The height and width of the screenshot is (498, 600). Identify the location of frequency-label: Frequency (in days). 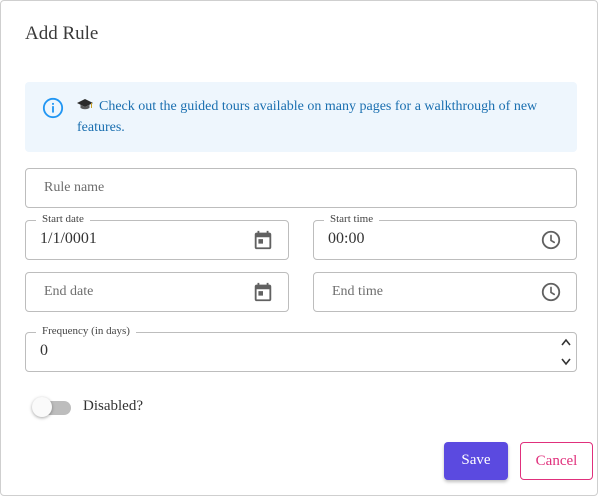
(86, 331).